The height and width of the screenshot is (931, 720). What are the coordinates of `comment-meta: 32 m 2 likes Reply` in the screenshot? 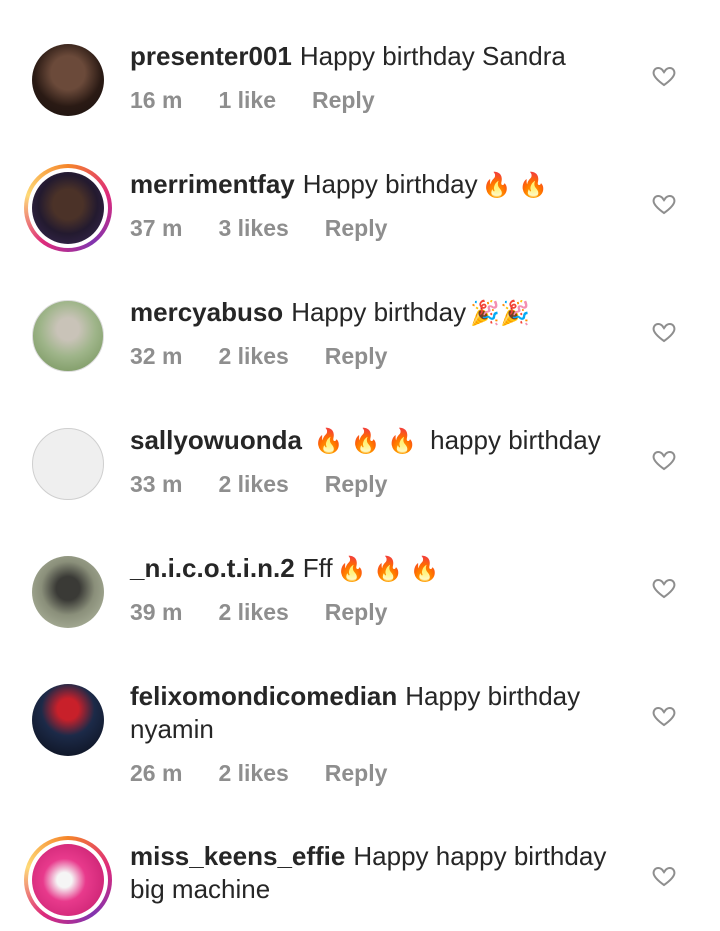 It's located at (276, 356).